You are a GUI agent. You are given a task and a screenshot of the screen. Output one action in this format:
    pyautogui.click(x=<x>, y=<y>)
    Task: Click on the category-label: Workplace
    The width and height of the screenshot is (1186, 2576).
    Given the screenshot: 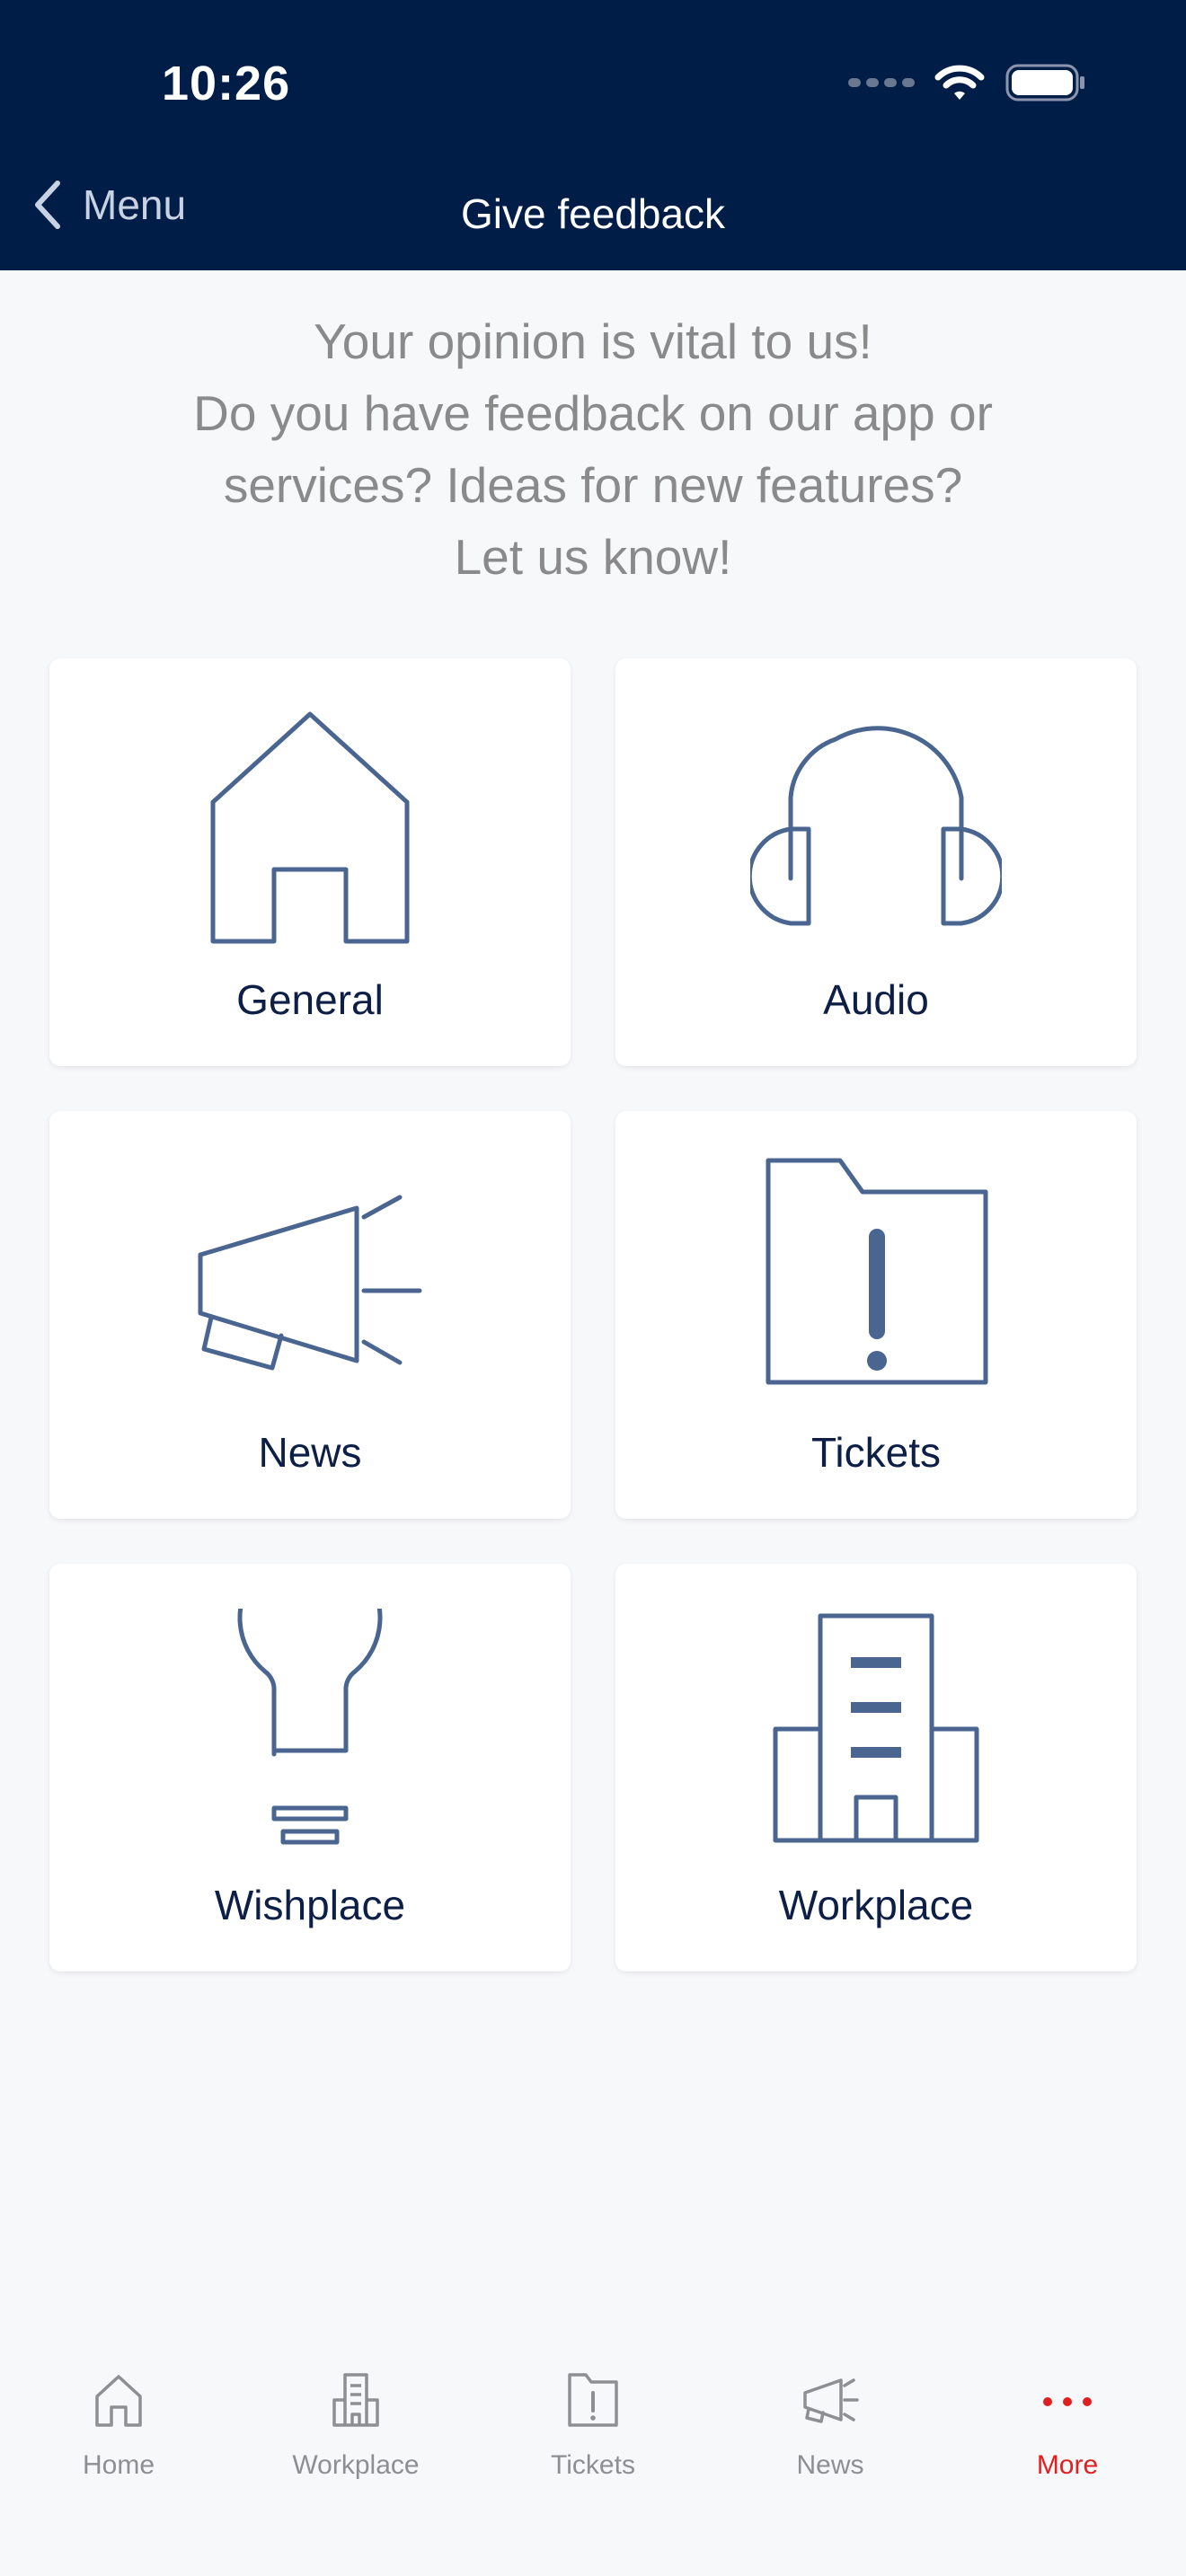 What is the action you would take?
    pyautogui.click(x=876, y=1905)
    